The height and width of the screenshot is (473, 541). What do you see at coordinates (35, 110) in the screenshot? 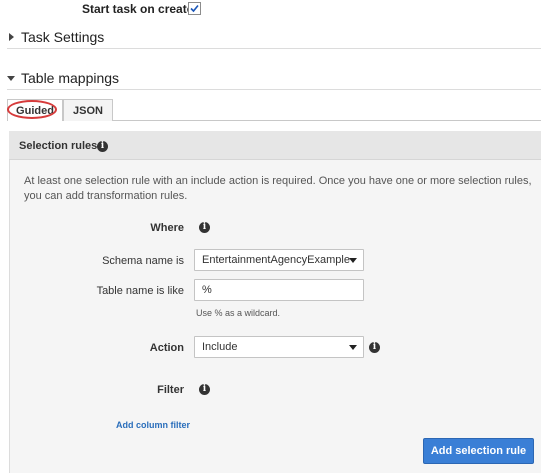
I see `tab-guided: Guided` at bounding box center [35, 110].